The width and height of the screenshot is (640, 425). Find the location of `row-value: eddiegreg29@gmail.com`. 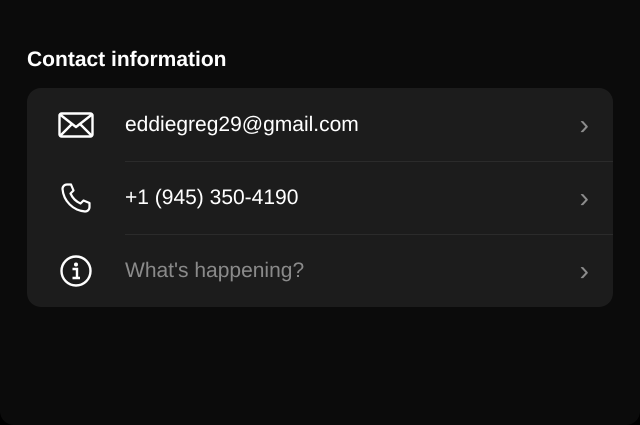

row-value: eddiegreg29@gmail.com is located at coordinates (242, 124).